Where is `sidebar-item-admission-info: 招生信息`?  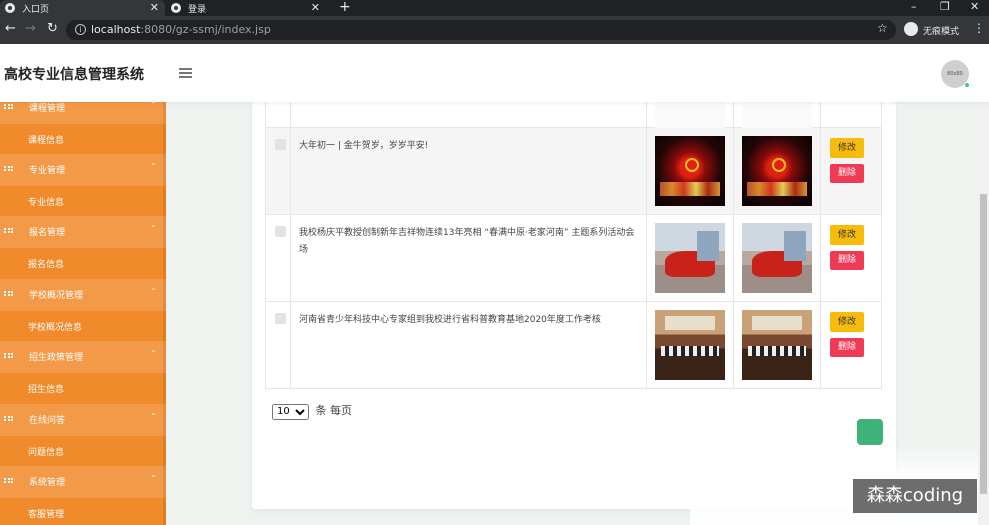 sidebar-item-admission-info: 招生信息 is located at coordinates (83, 388).